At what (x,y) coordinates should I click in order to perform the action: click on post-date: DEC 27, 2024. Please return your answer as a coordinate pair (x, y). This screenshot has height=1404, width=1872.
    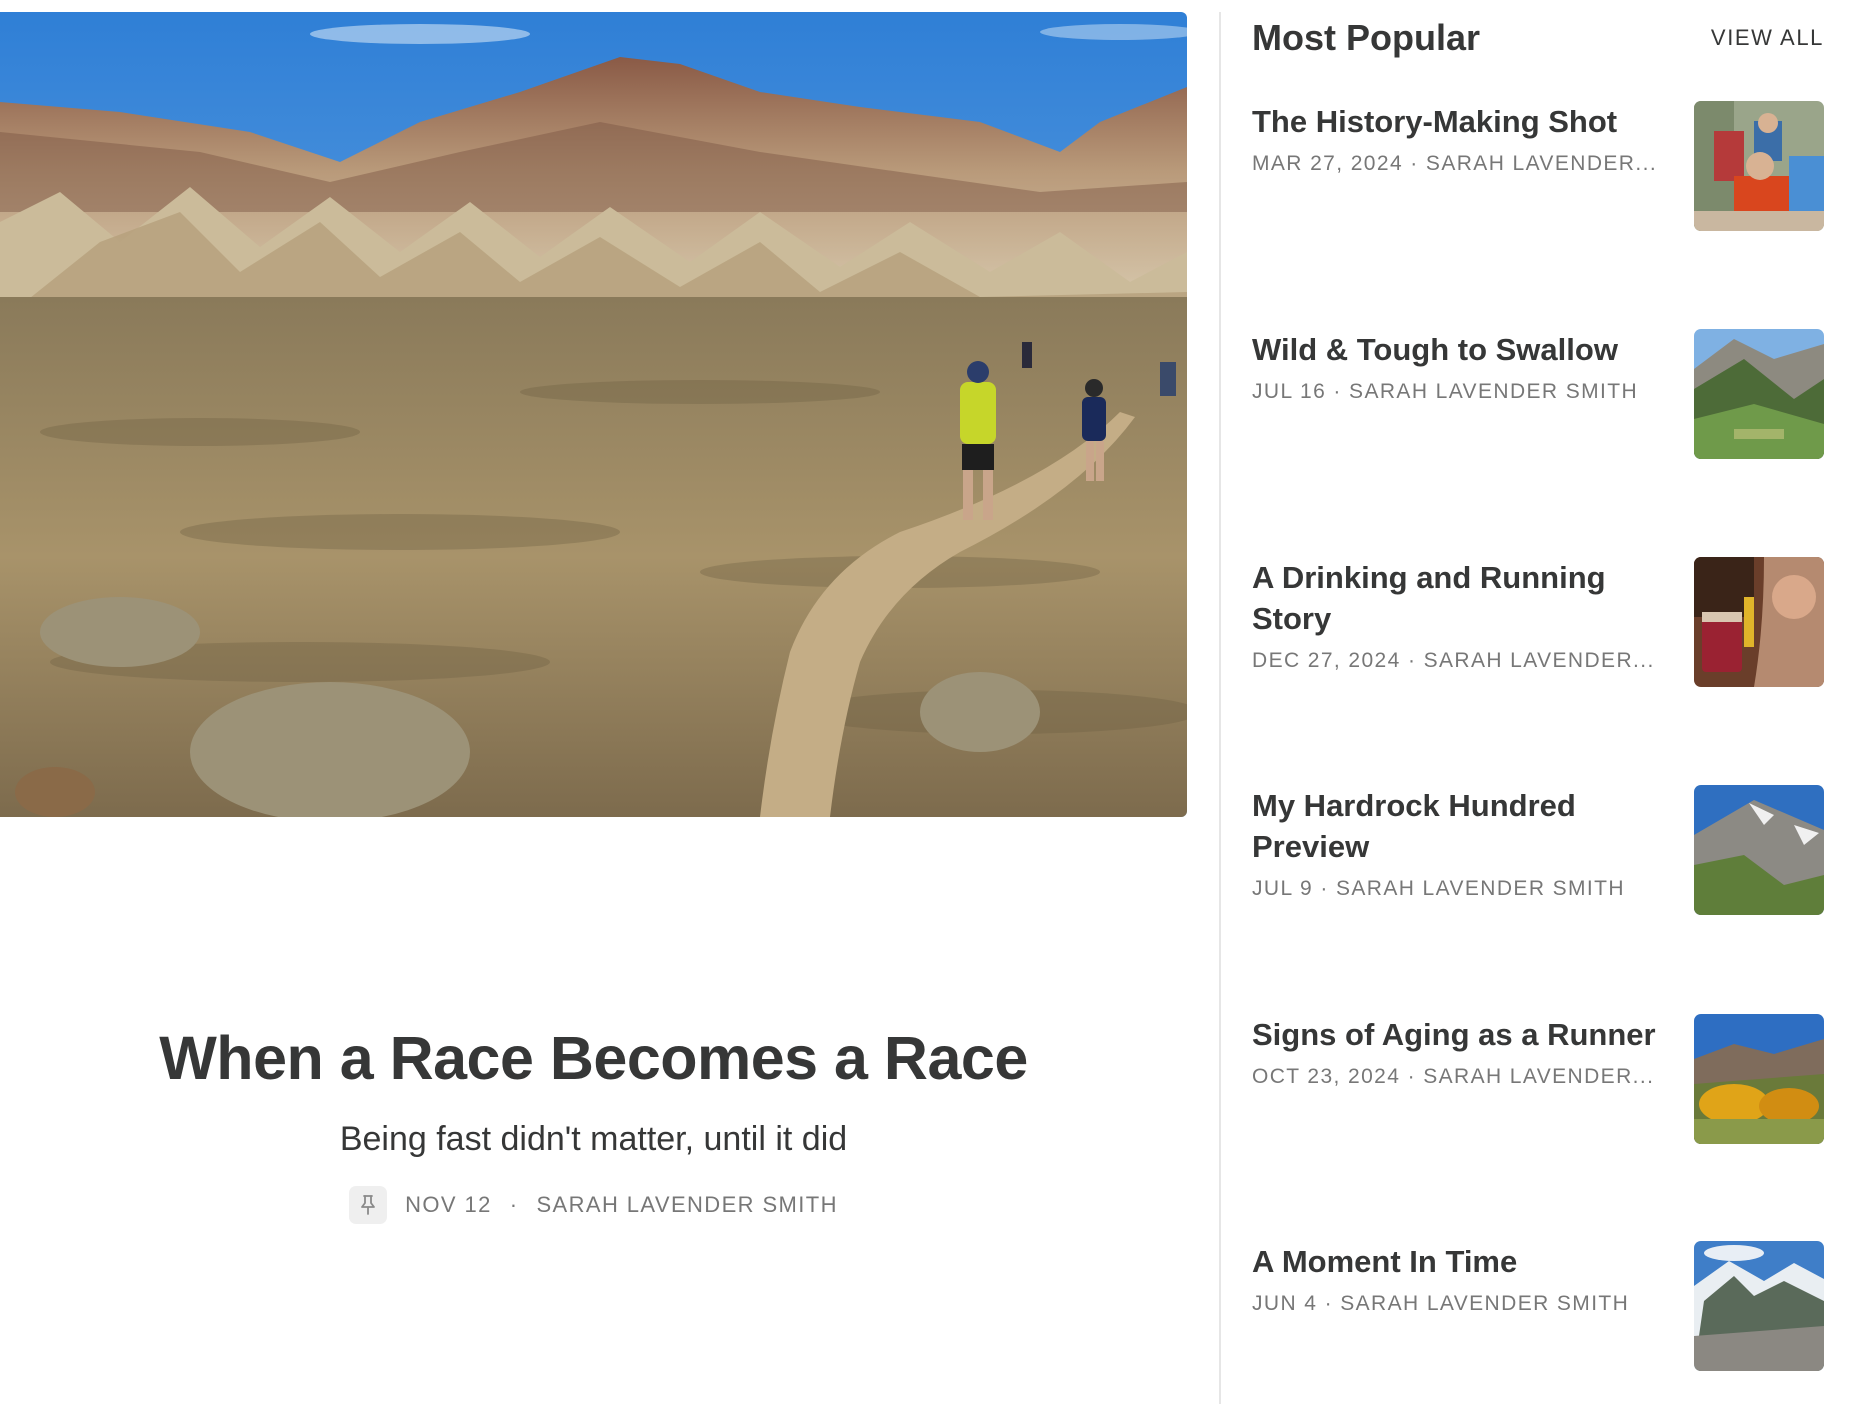
    Looking at the image, I should click on (1326, 660).